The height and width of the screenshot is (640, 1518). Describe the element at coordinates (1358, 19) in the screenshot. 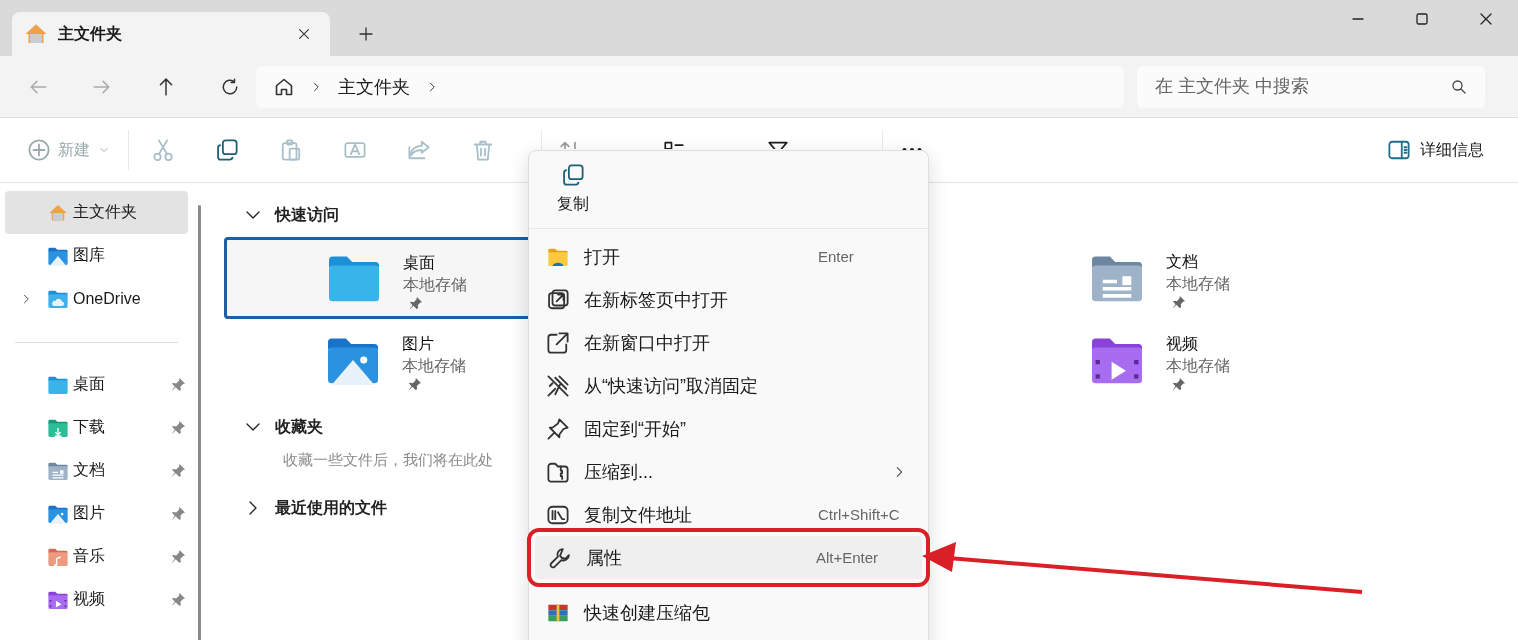

I see `minimize-icon` at that location.